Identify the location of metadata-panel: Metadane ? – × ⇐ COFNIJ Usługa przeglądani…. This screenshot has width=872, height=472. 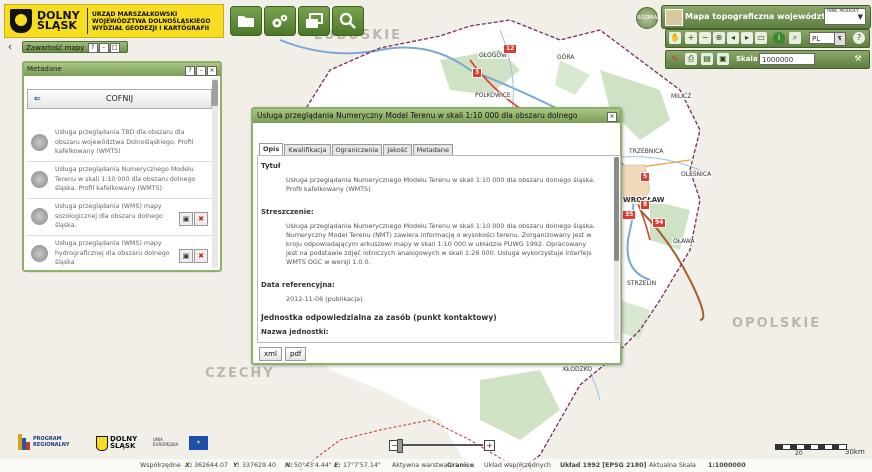
(122, 167).